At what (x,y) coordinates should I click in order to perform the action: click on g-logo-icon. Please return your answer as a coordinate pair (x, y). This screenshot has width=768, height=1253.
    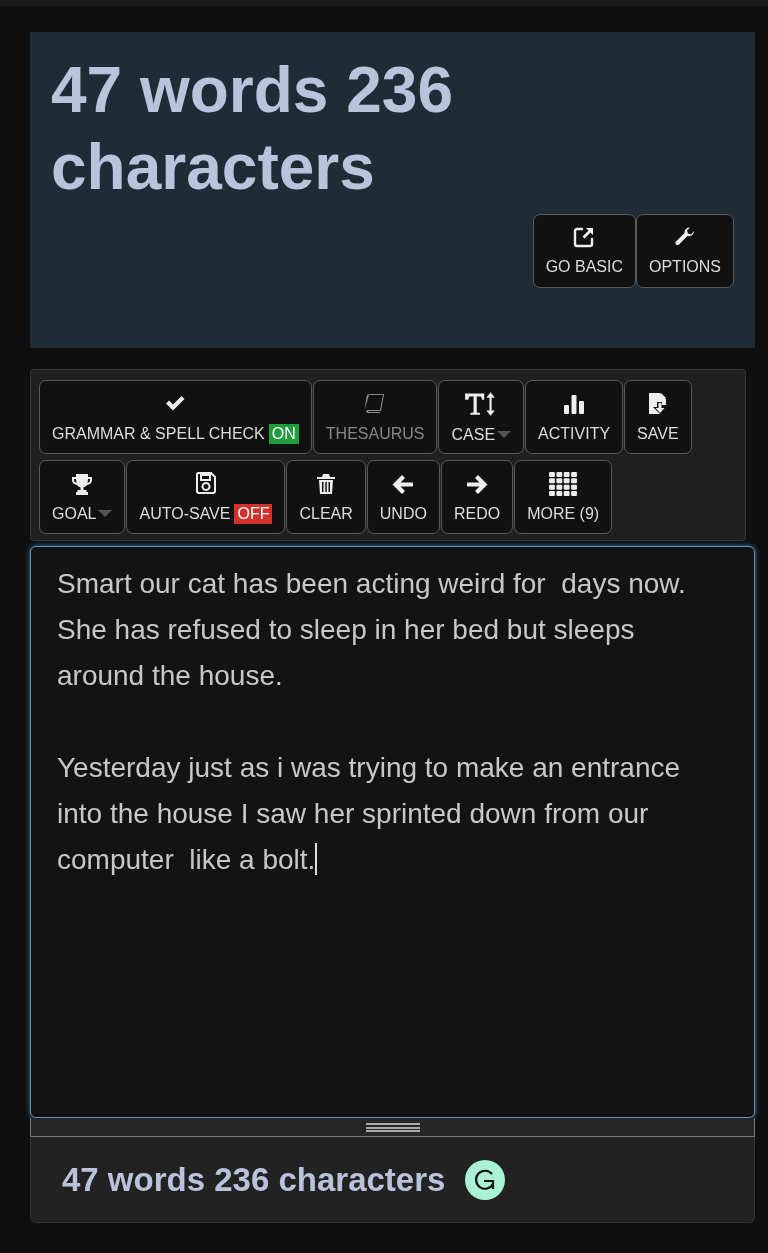
    Looking at the image, I should click on (485, 1179).